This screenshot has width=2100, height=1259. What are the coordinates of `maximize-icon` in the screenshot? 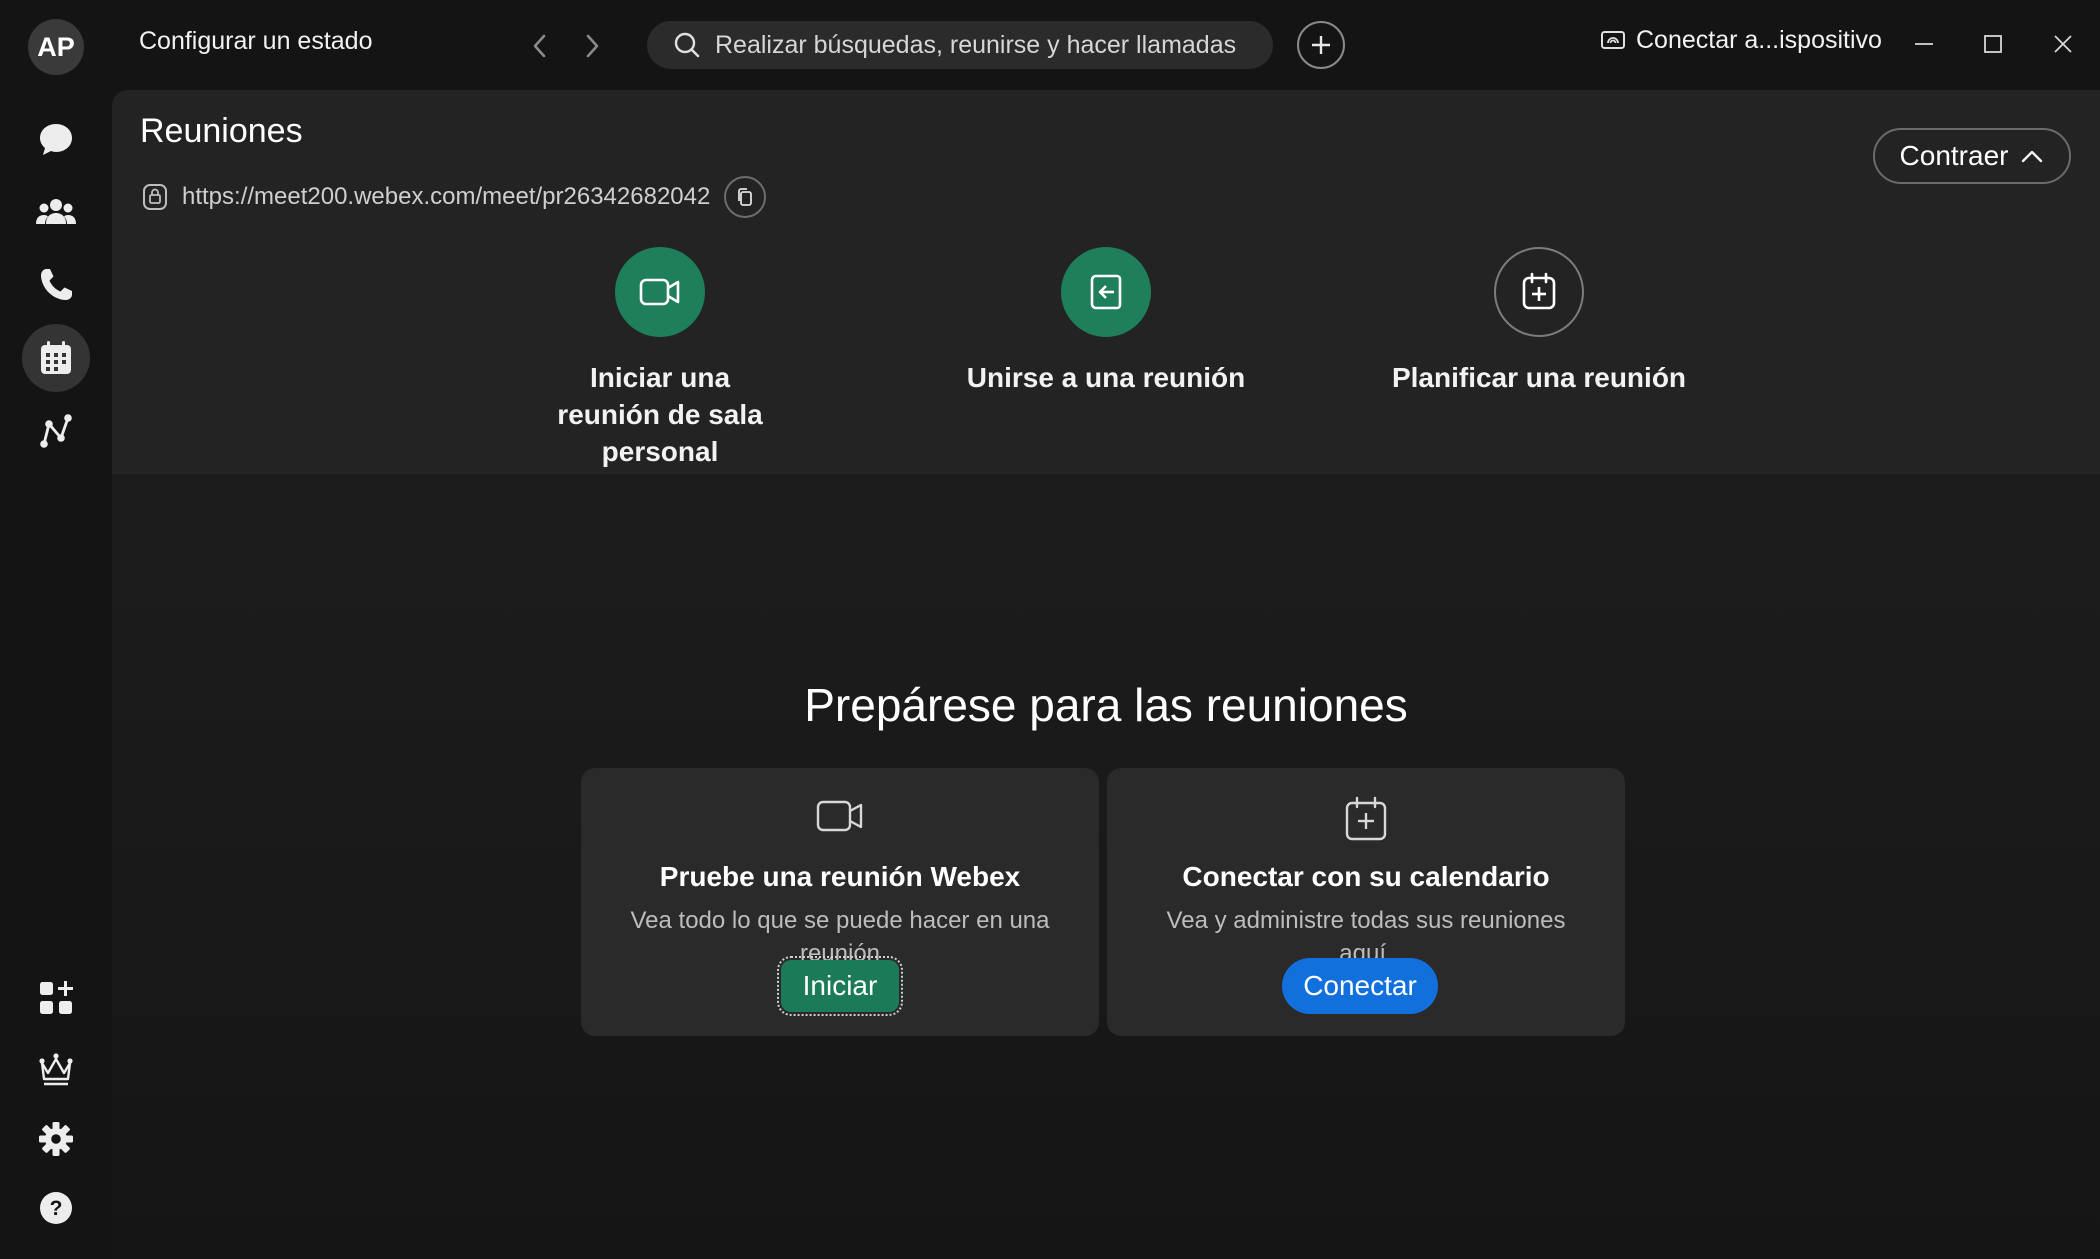 It's located at (1993, 44).